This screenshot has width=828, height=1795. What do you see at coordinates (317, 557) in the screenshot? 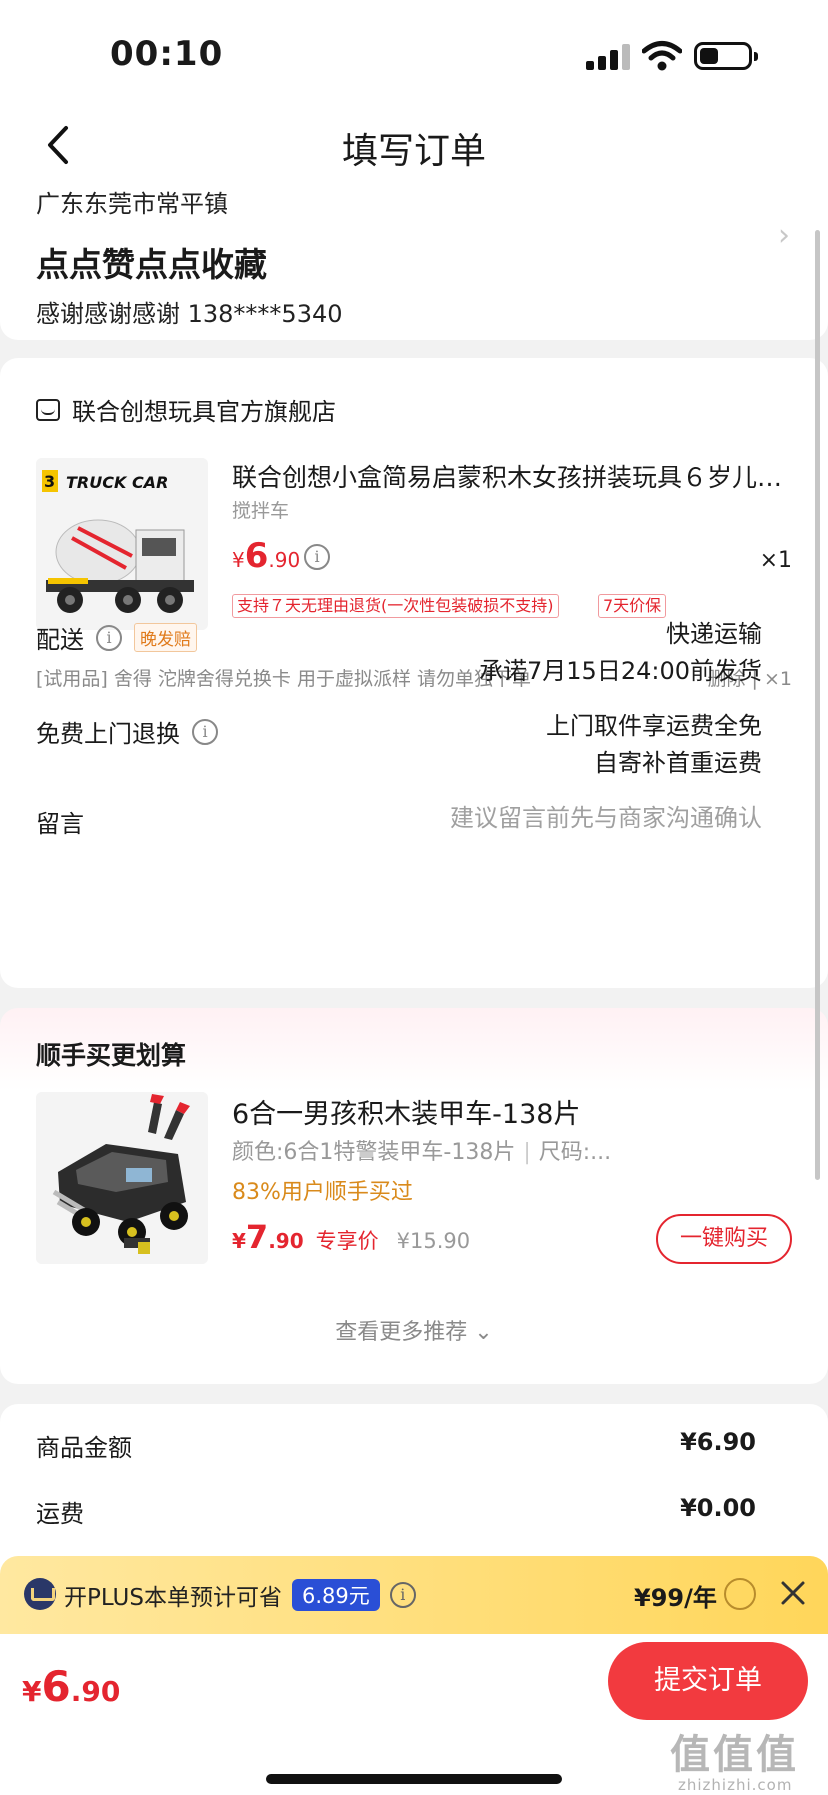
I see `price-info-icon: i` at bounding box center [317, 557].